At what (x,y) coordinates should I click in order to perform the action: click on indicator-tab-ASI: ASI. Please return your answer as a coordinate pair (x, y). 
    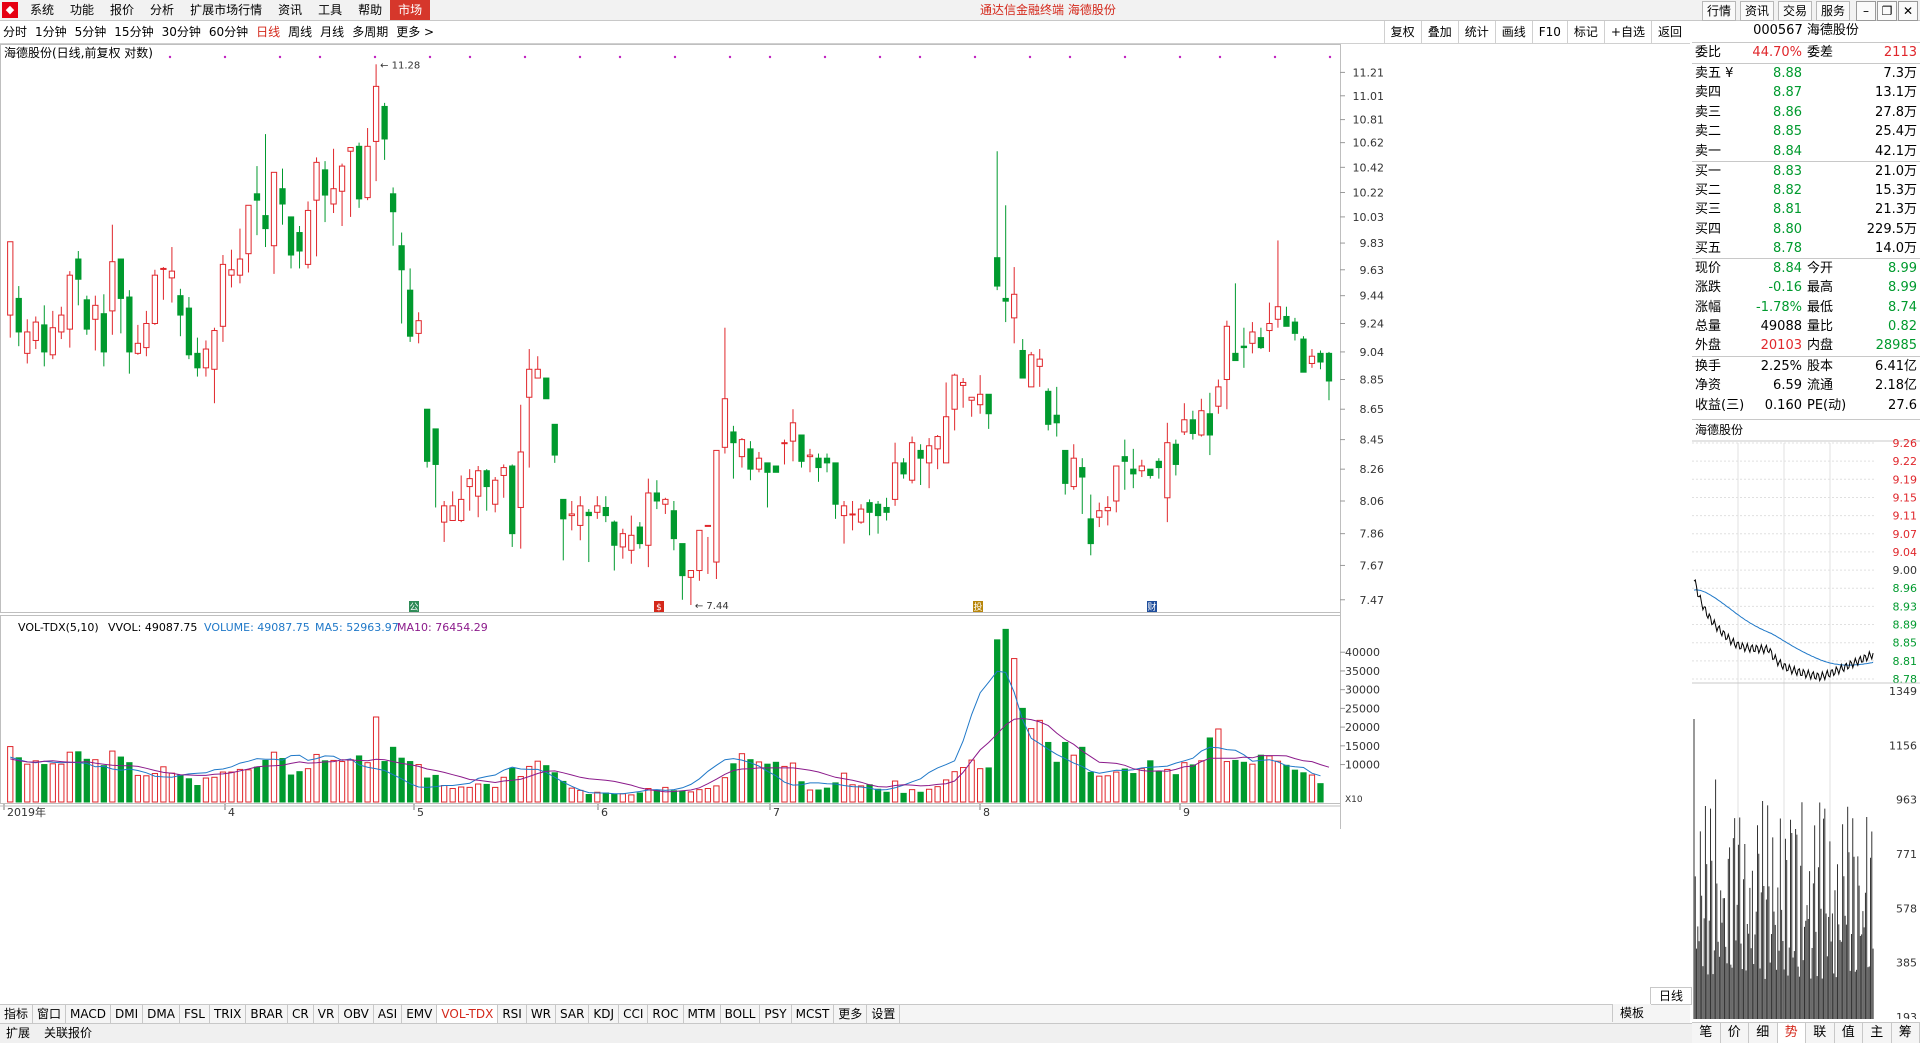
    Looking at the image, I should click on (388, 1014).